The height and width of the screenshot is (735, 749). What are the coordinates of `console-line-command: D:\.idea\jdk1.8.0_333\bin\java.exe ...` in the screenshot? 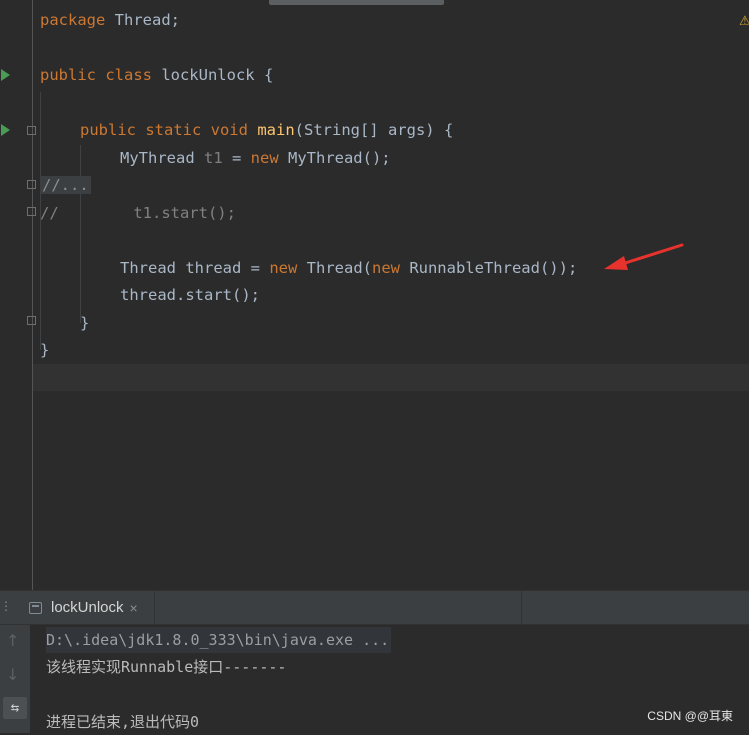 It's located at (219, 640).